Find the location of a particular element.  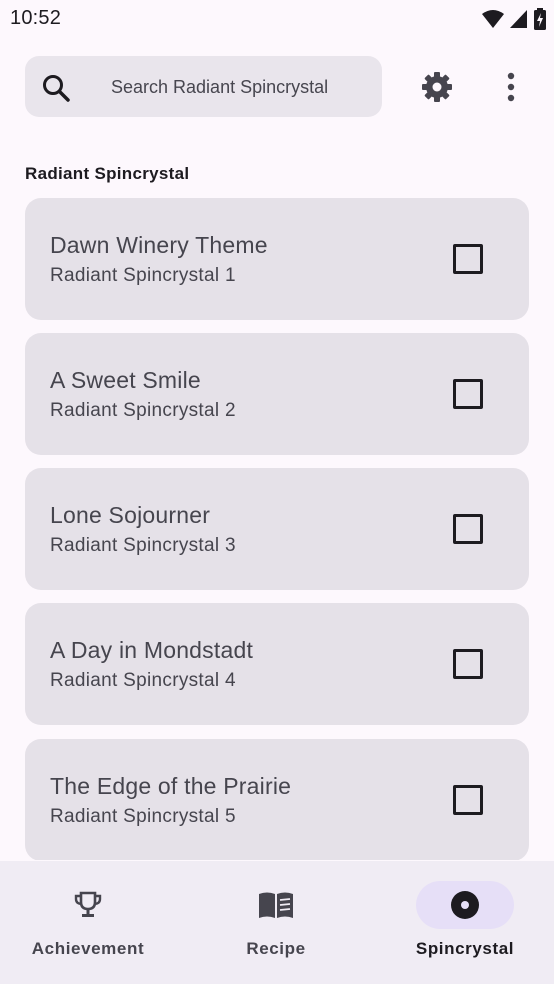

nav-label-achievement: Achievement is located at coordinates (88, 948).